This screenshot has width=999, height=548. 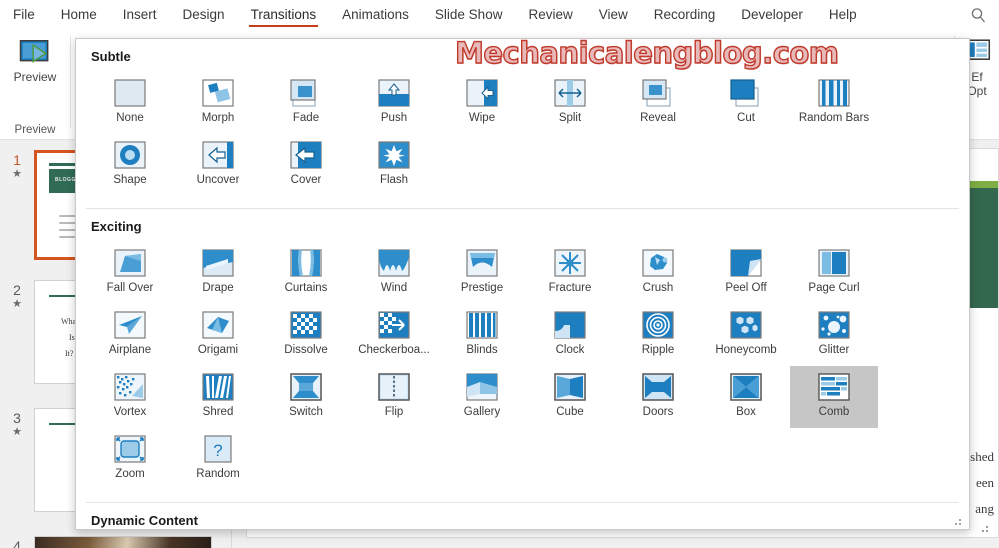 What do you see at coordinates (306, 397) in the screenshot?
I see `transition-item-switch: Switch` at bounding box center [306, 397].